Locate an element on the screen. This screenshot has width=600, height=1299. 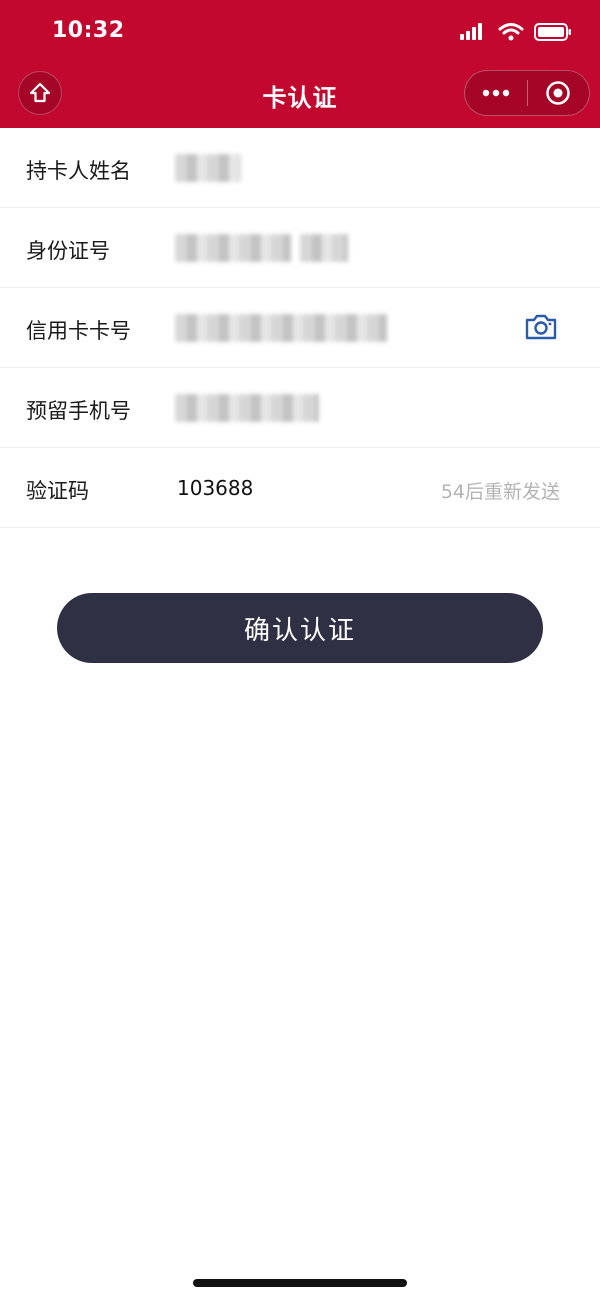
more-button is located at coordinates (496, 93).